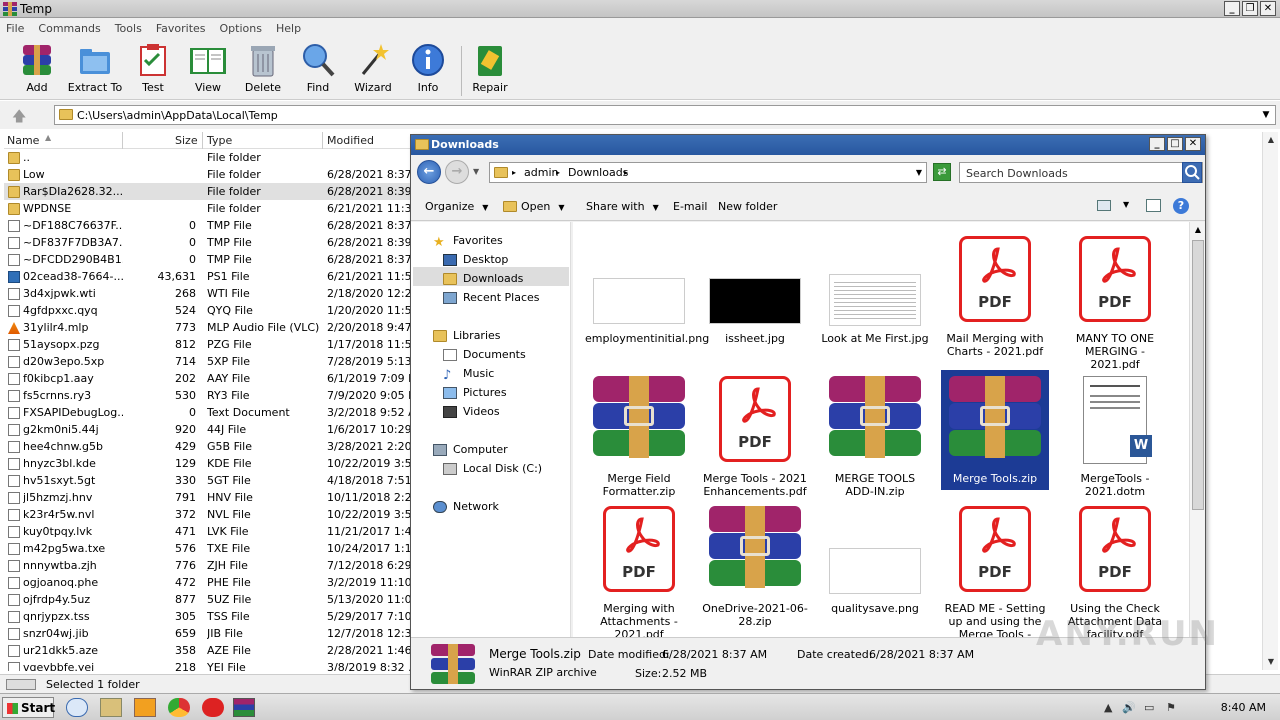 This screenshot has height=720, width=1280. What do you see at coordinates (875, 434) in the screenshot?
I see `file-item: MERGE TOOLS ADD-IN.zip` at bounding box center [875, 434].